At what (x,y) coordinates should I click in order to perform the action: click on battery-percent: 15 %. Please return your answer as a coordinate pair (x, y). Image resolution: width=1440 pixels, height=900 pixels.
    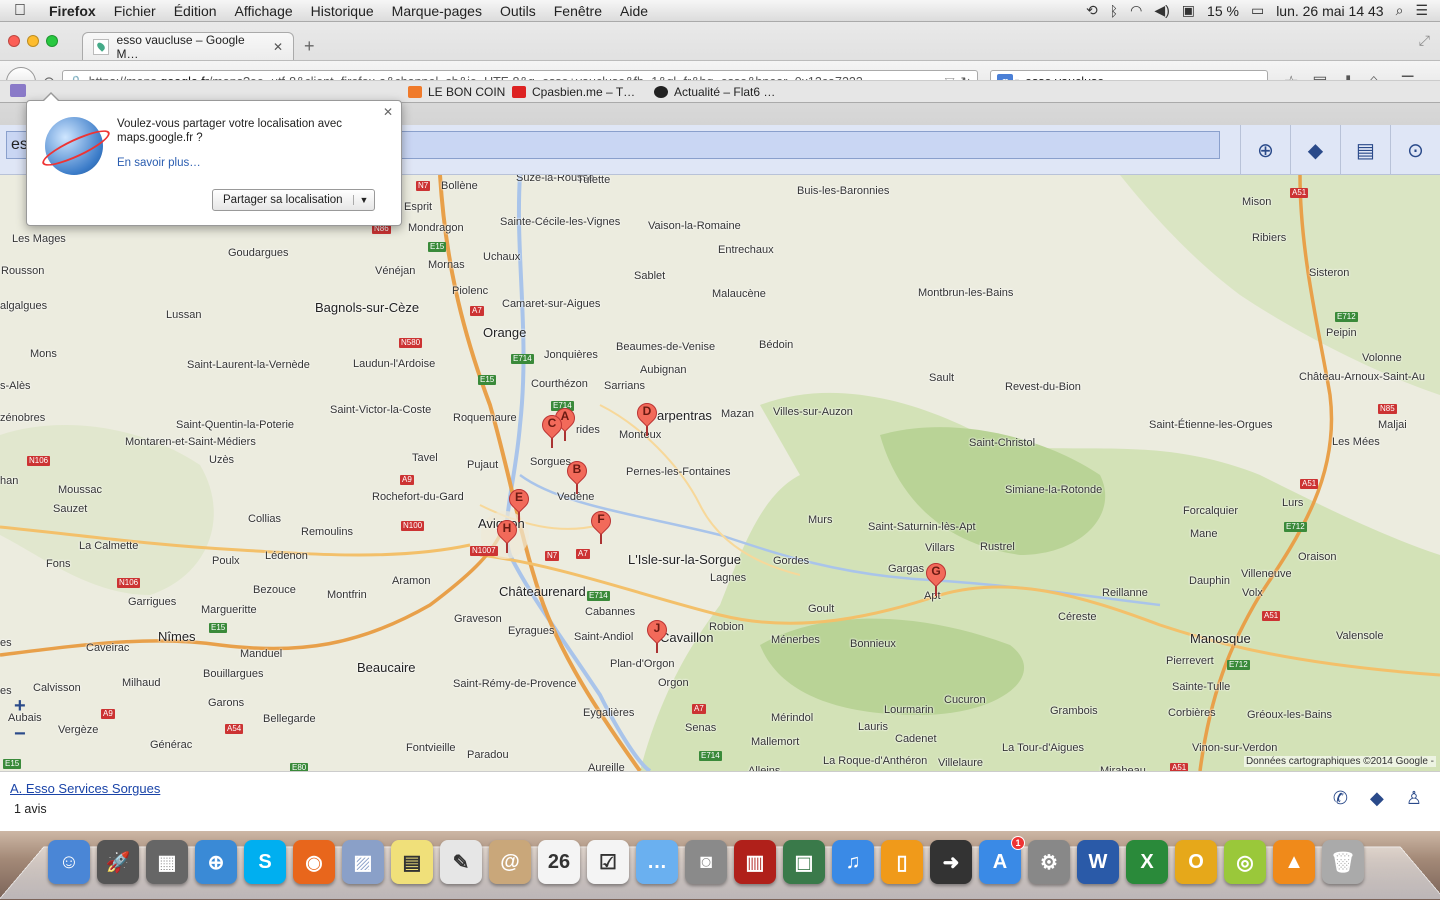
    Looking at the image, I should click on (1223, 11).